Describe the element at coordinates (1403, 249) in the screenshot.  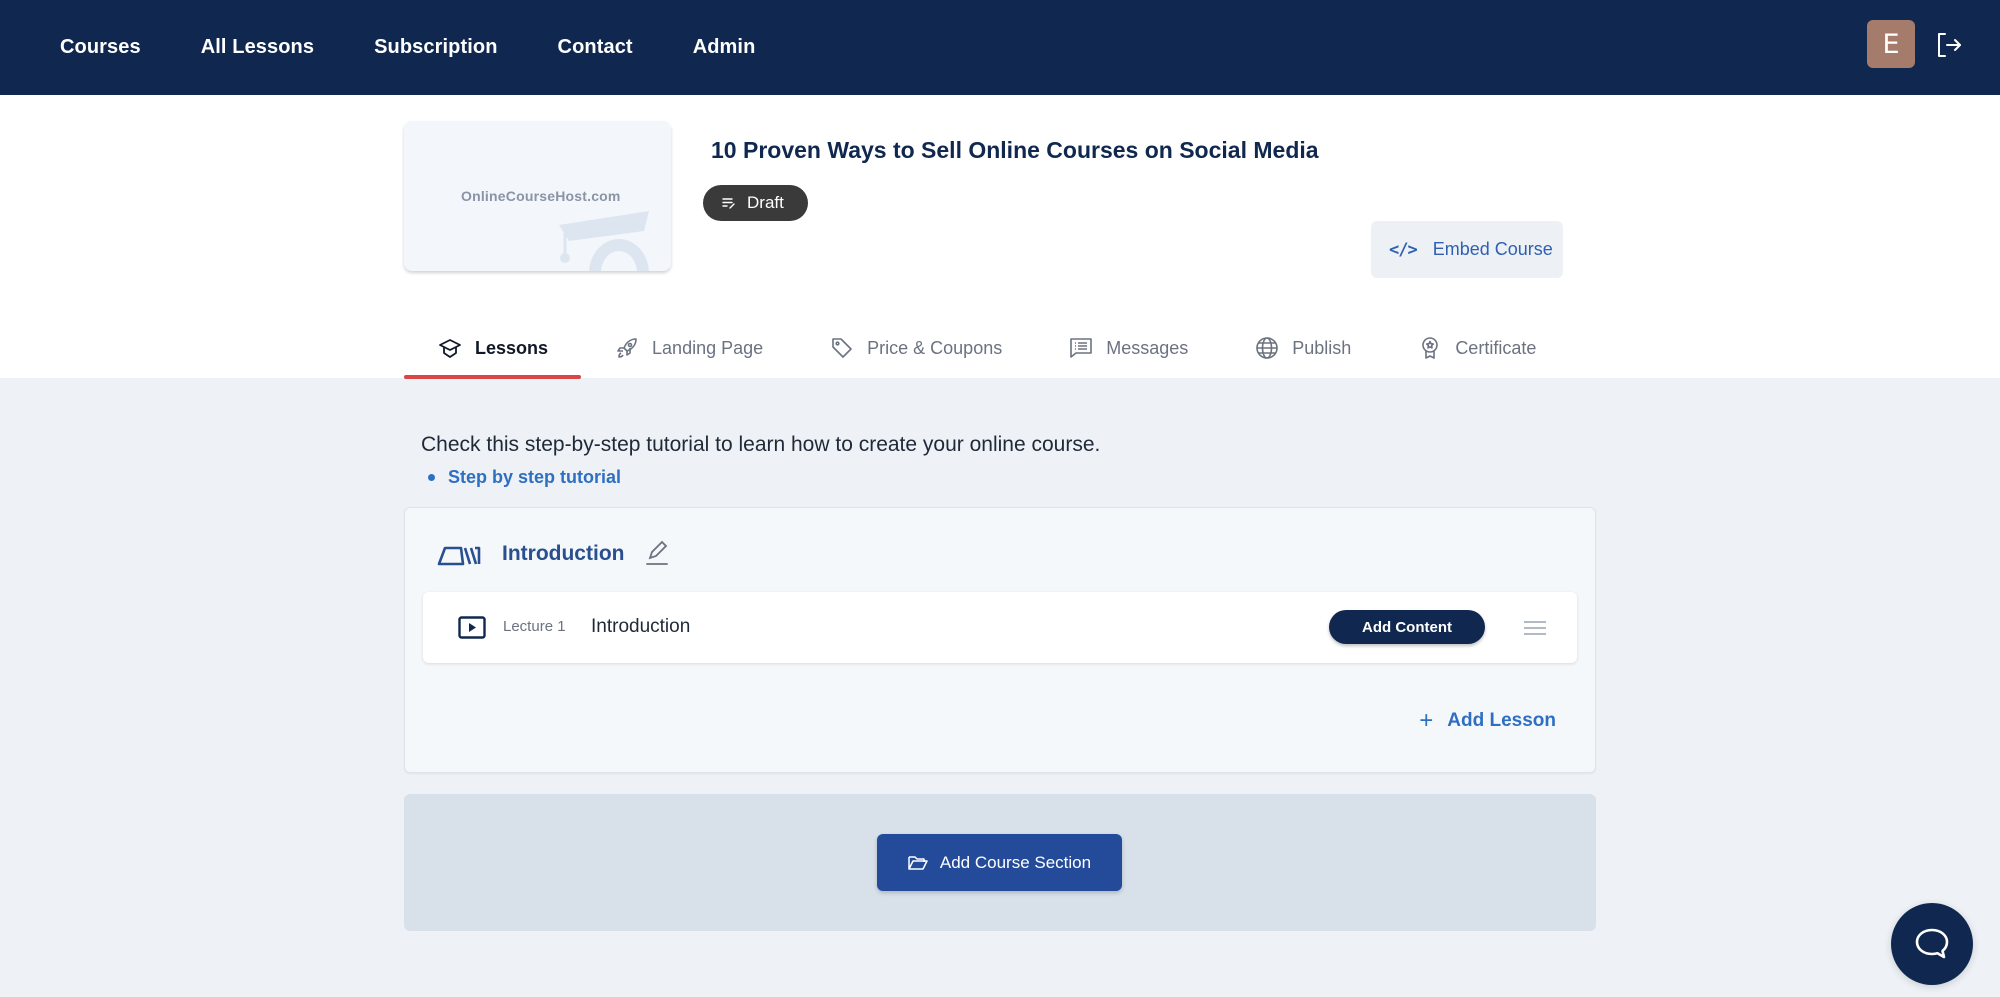
I see `code-icon: </>` at that location.